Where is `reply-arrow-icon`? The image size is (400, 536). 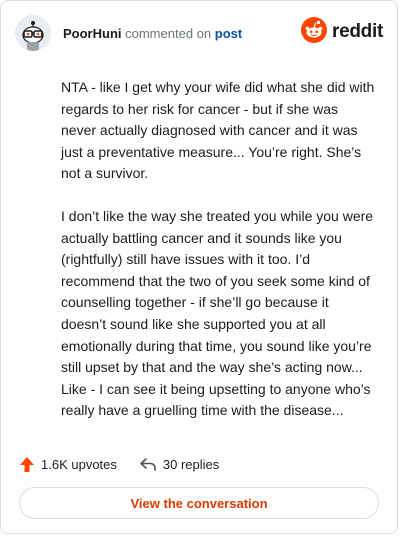
reply-arrow-icon is located at coordinates (148, 464).